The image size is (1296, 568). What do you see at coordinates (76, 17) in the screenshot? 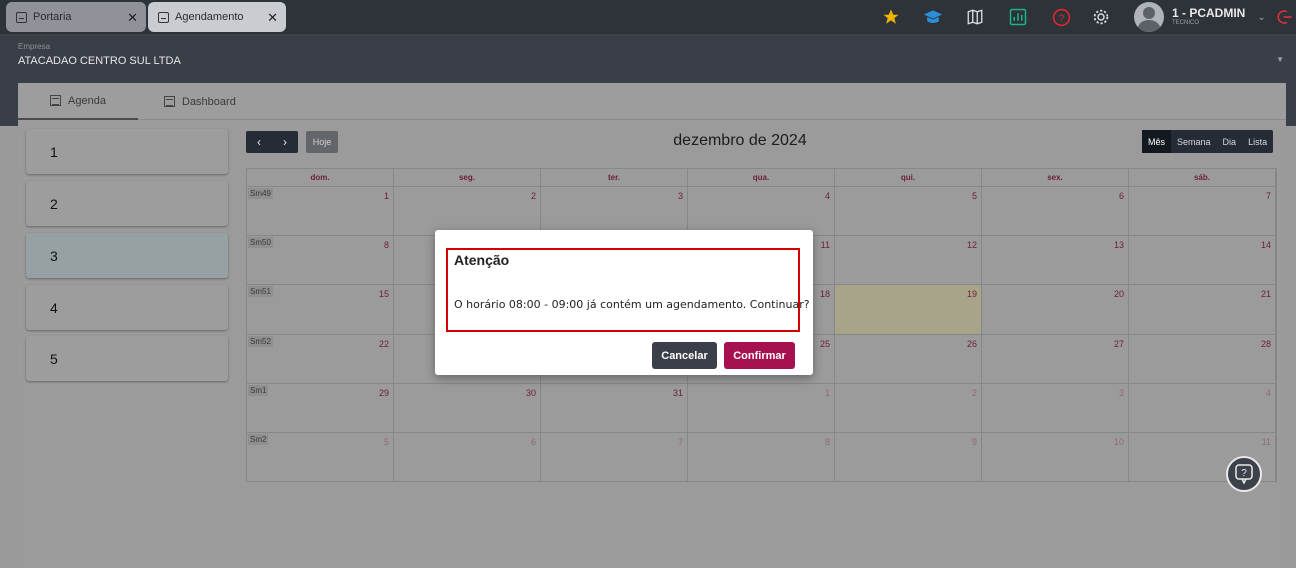
I see `tab-portaria: Portaria ✕` at bounding box center [76, 17].